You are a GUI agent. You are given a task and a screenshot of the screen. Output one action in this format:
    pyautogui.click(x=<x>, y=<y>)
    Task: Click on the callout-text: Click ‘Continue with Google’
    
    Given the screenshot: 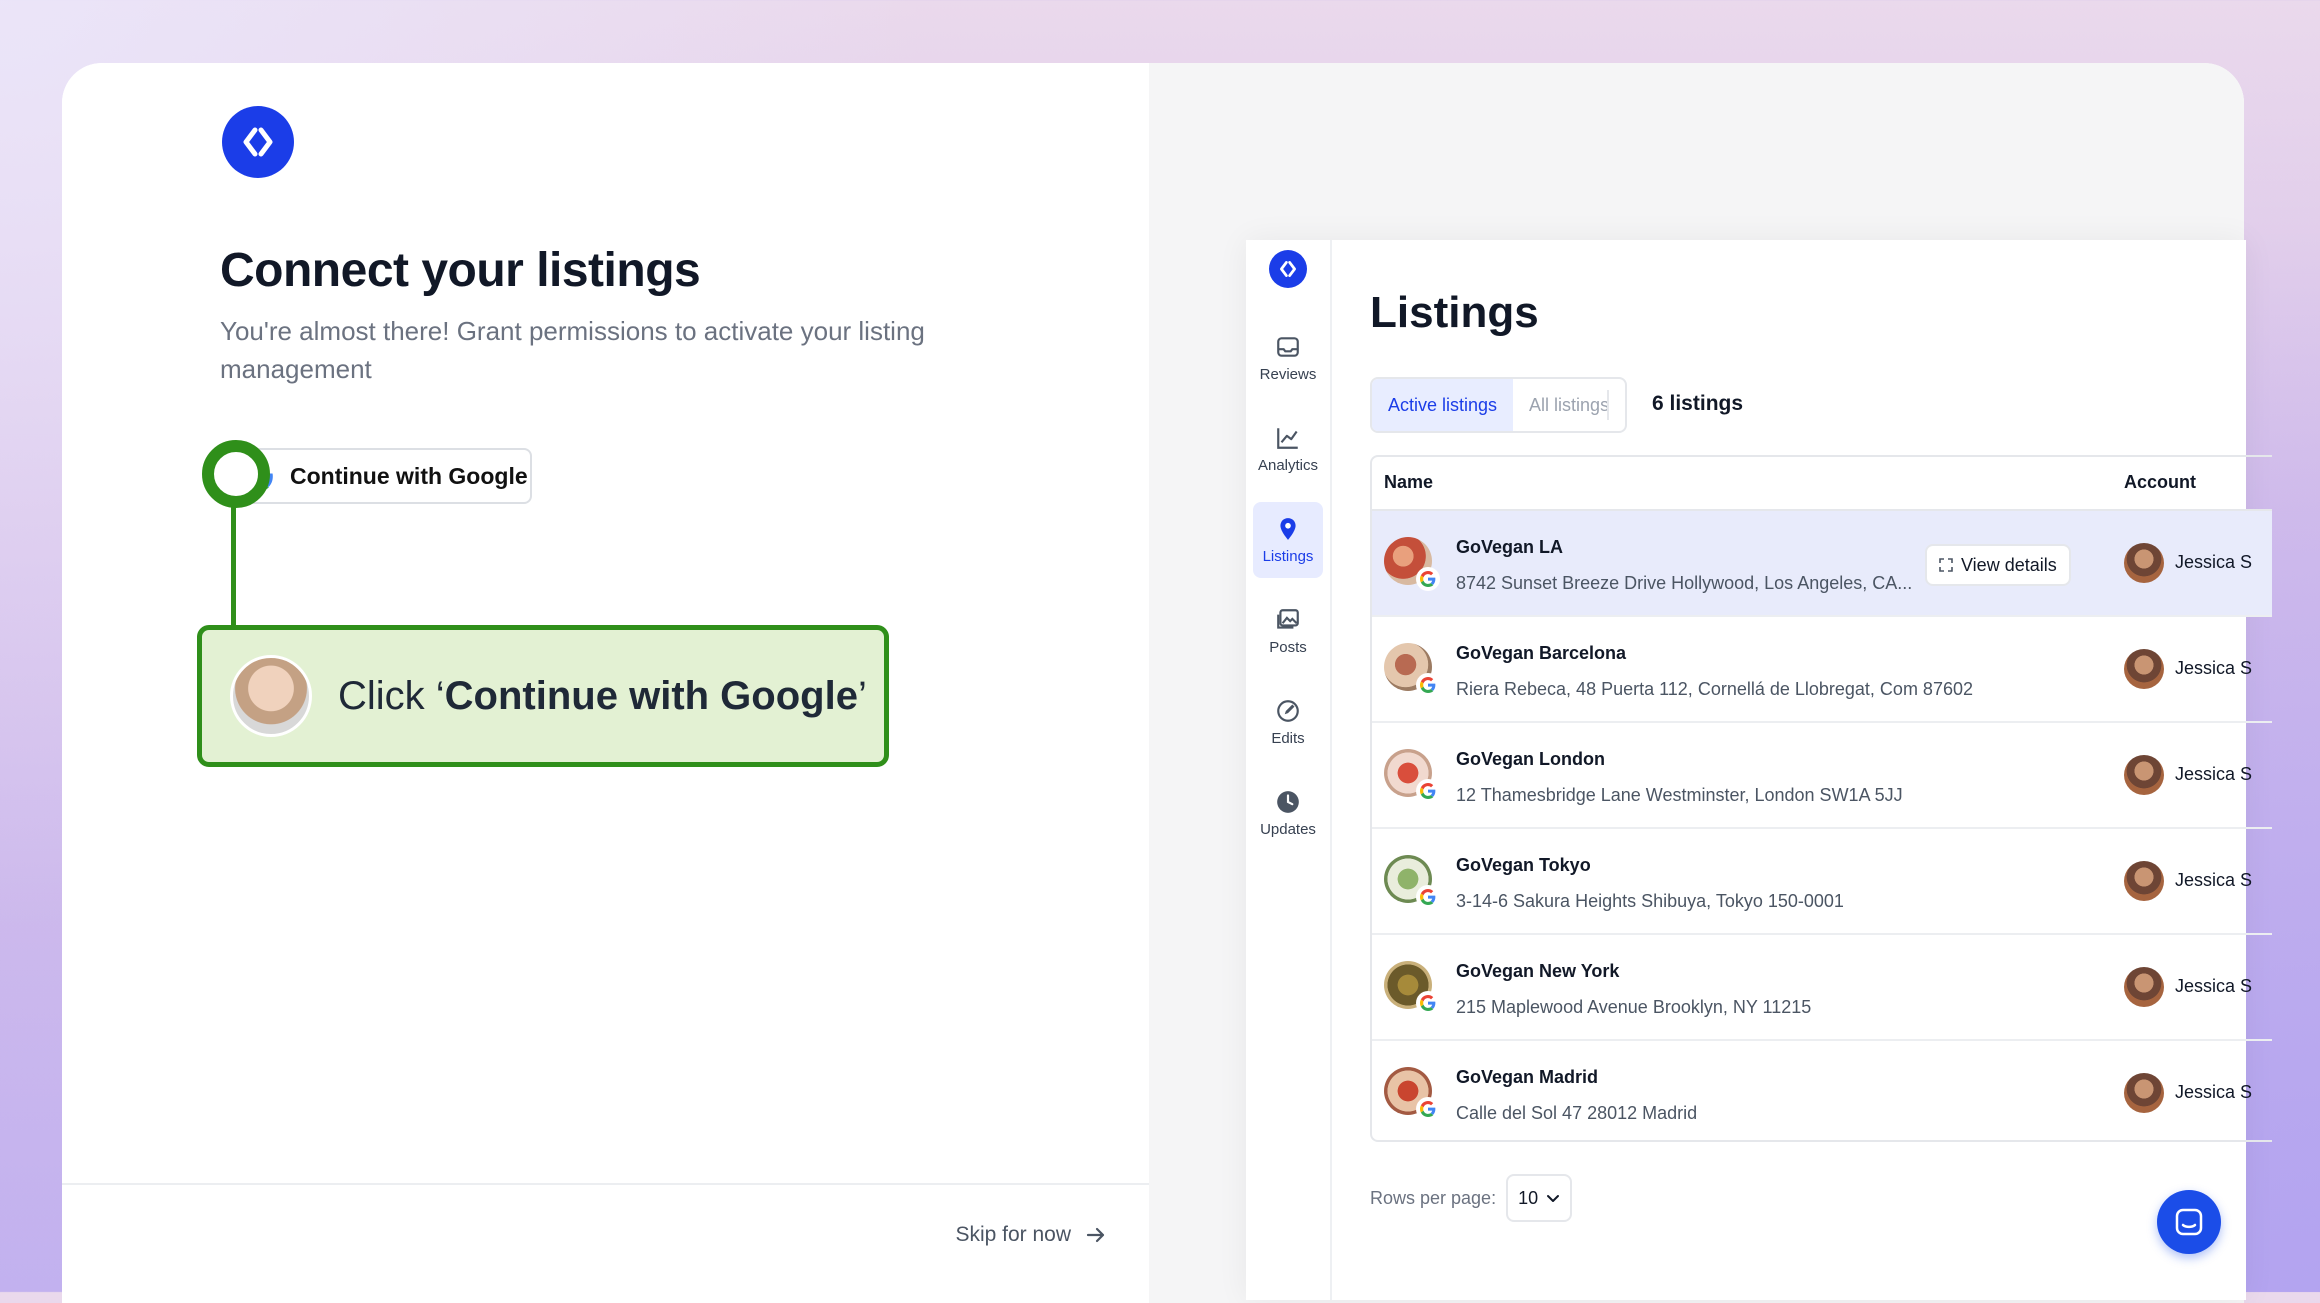 What is the action you would take?
    pyautogui.click(x=602, y=696)
    